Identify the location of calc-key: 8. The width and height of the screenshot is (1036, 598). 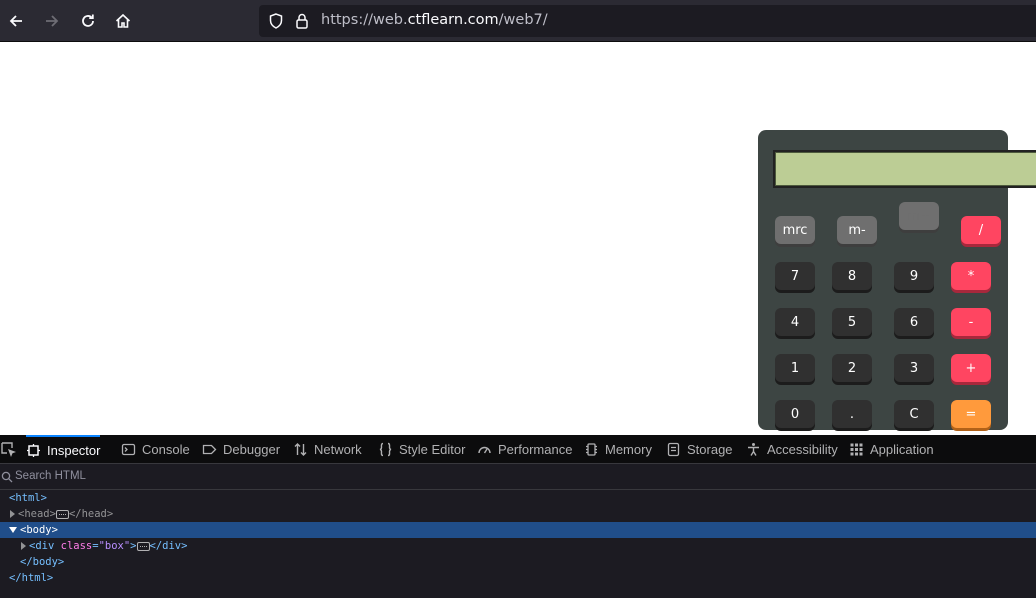
(852, 276).